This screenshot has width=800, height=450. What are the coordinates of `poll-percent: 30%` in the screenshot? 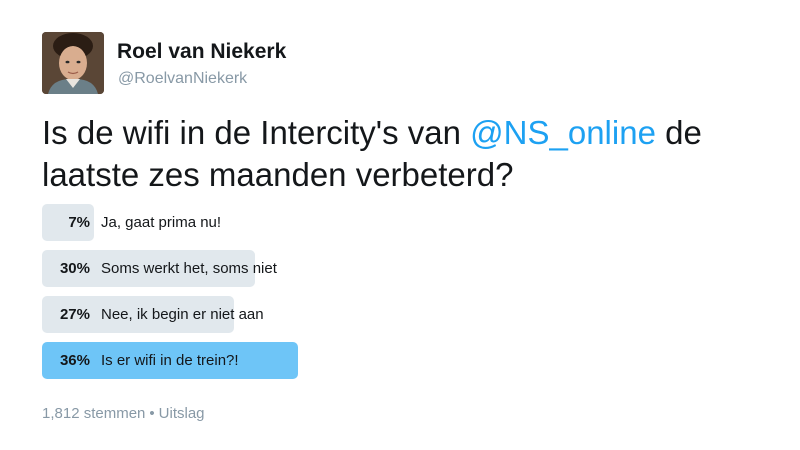 It's located at (74, 268).